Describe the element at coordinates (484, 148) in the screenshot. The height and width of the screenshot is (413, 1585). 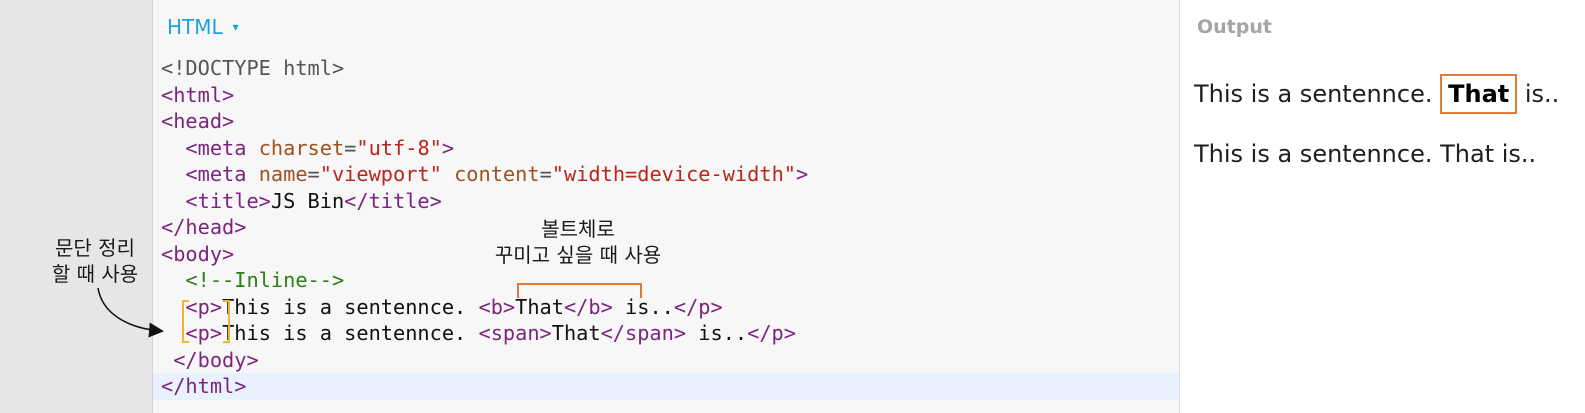
I see `code-line: <meta charset="utf-8">` at that location.